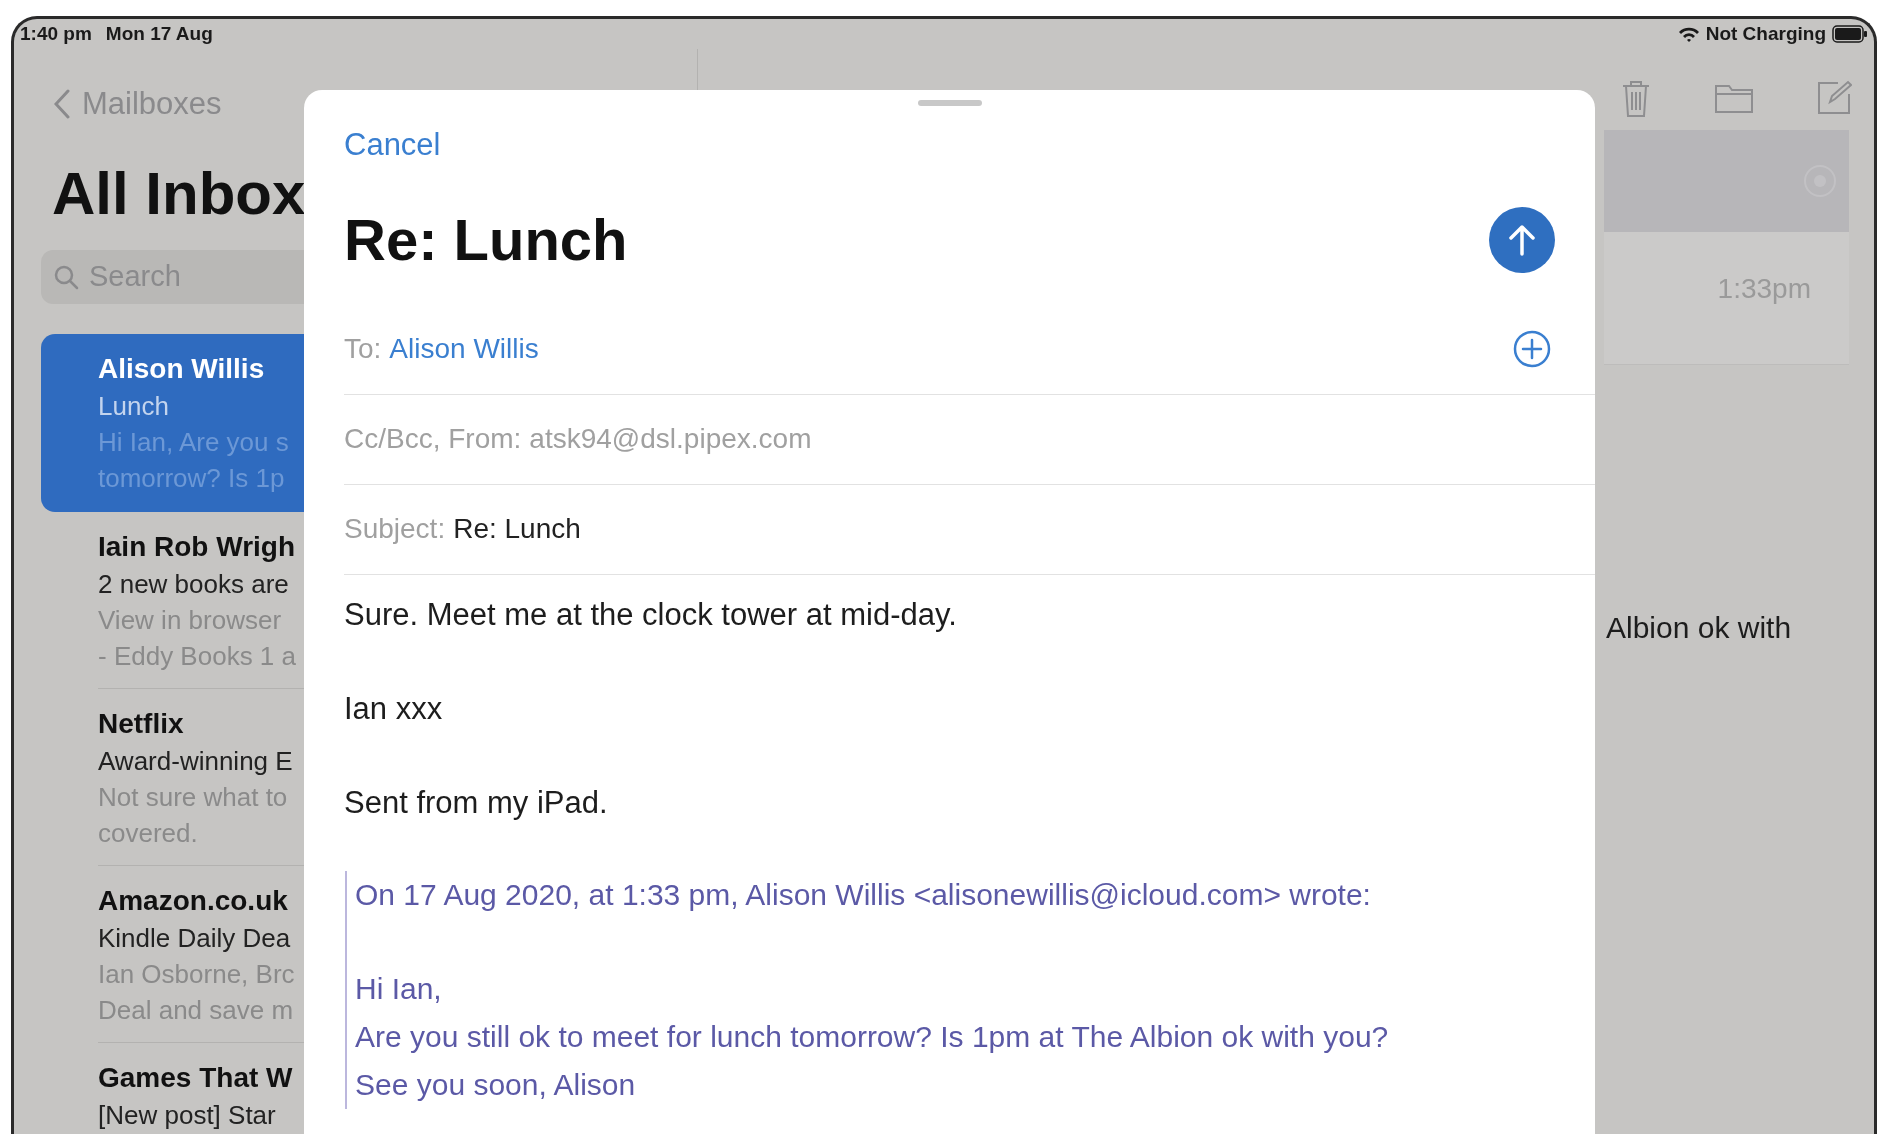  Describe the element at coordinates (1850, 34) in the screenshot. I see `battery-icon` at that location.